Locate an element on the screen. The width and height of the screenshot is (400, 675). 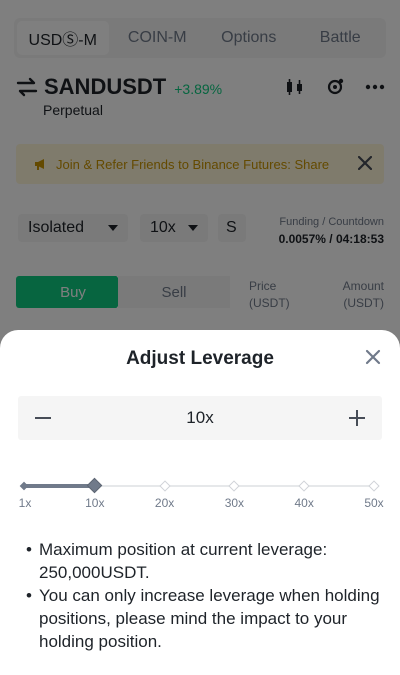
leverage-input: 10x is located at coordinates (200, 418).